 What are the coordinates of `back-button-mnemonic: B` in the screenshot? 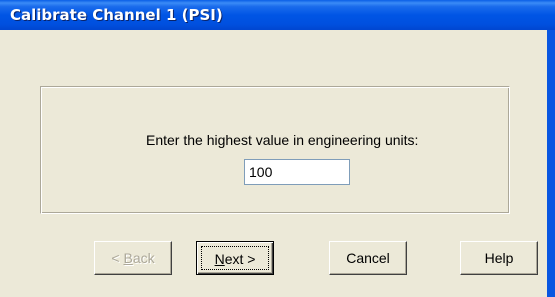 It's located at (128, 258).